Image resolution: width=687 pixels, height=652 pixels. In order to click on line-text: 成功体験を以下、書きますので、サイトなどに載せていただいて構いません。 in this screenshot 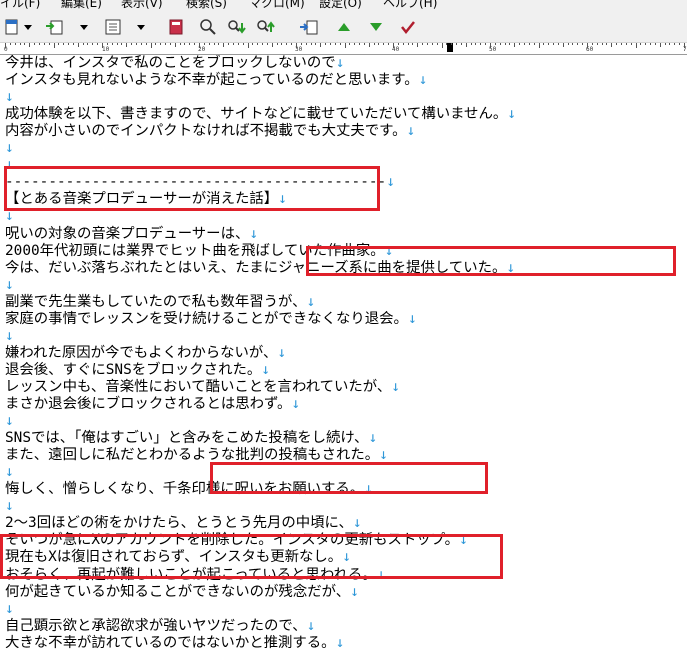, I will do `click(256, 114)`.